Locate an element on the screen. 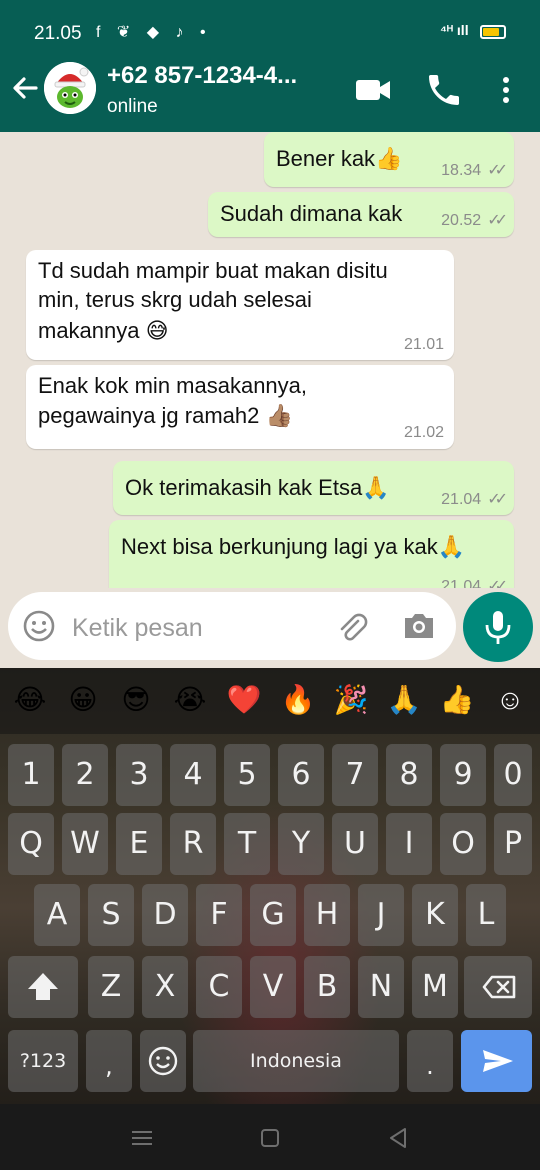 The image size is (540, 1170). message-line: min, terus skrg udah selesai is located at coordinates (175, 299).